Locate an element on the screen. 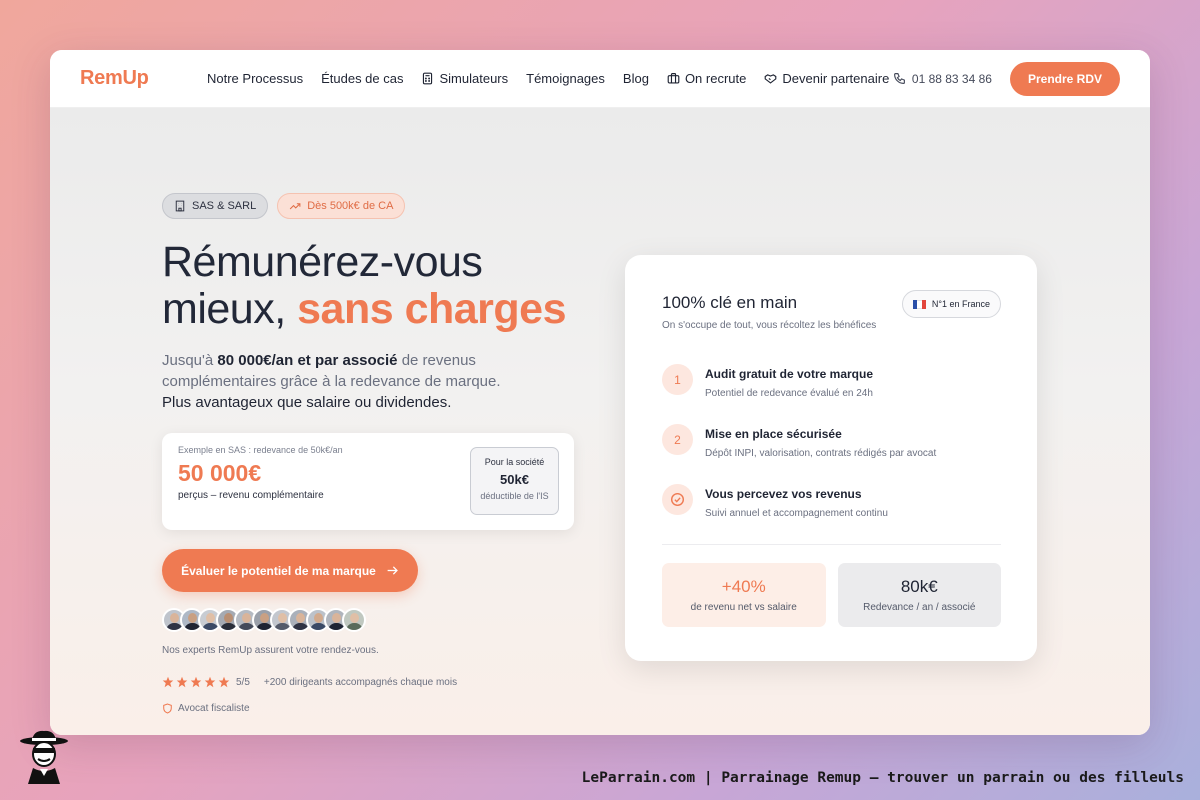 The image size is (1200, 800). rating-score: 5/5 is located at coordinates (243, 682).